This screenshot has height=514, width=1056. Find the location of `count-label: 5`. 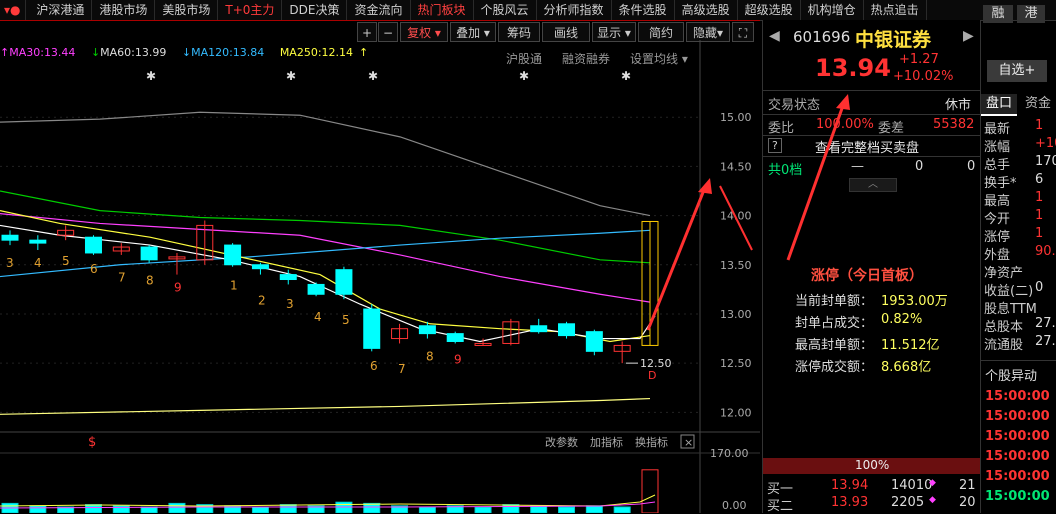

count-label: 5 is located at coordinates (66, 261).